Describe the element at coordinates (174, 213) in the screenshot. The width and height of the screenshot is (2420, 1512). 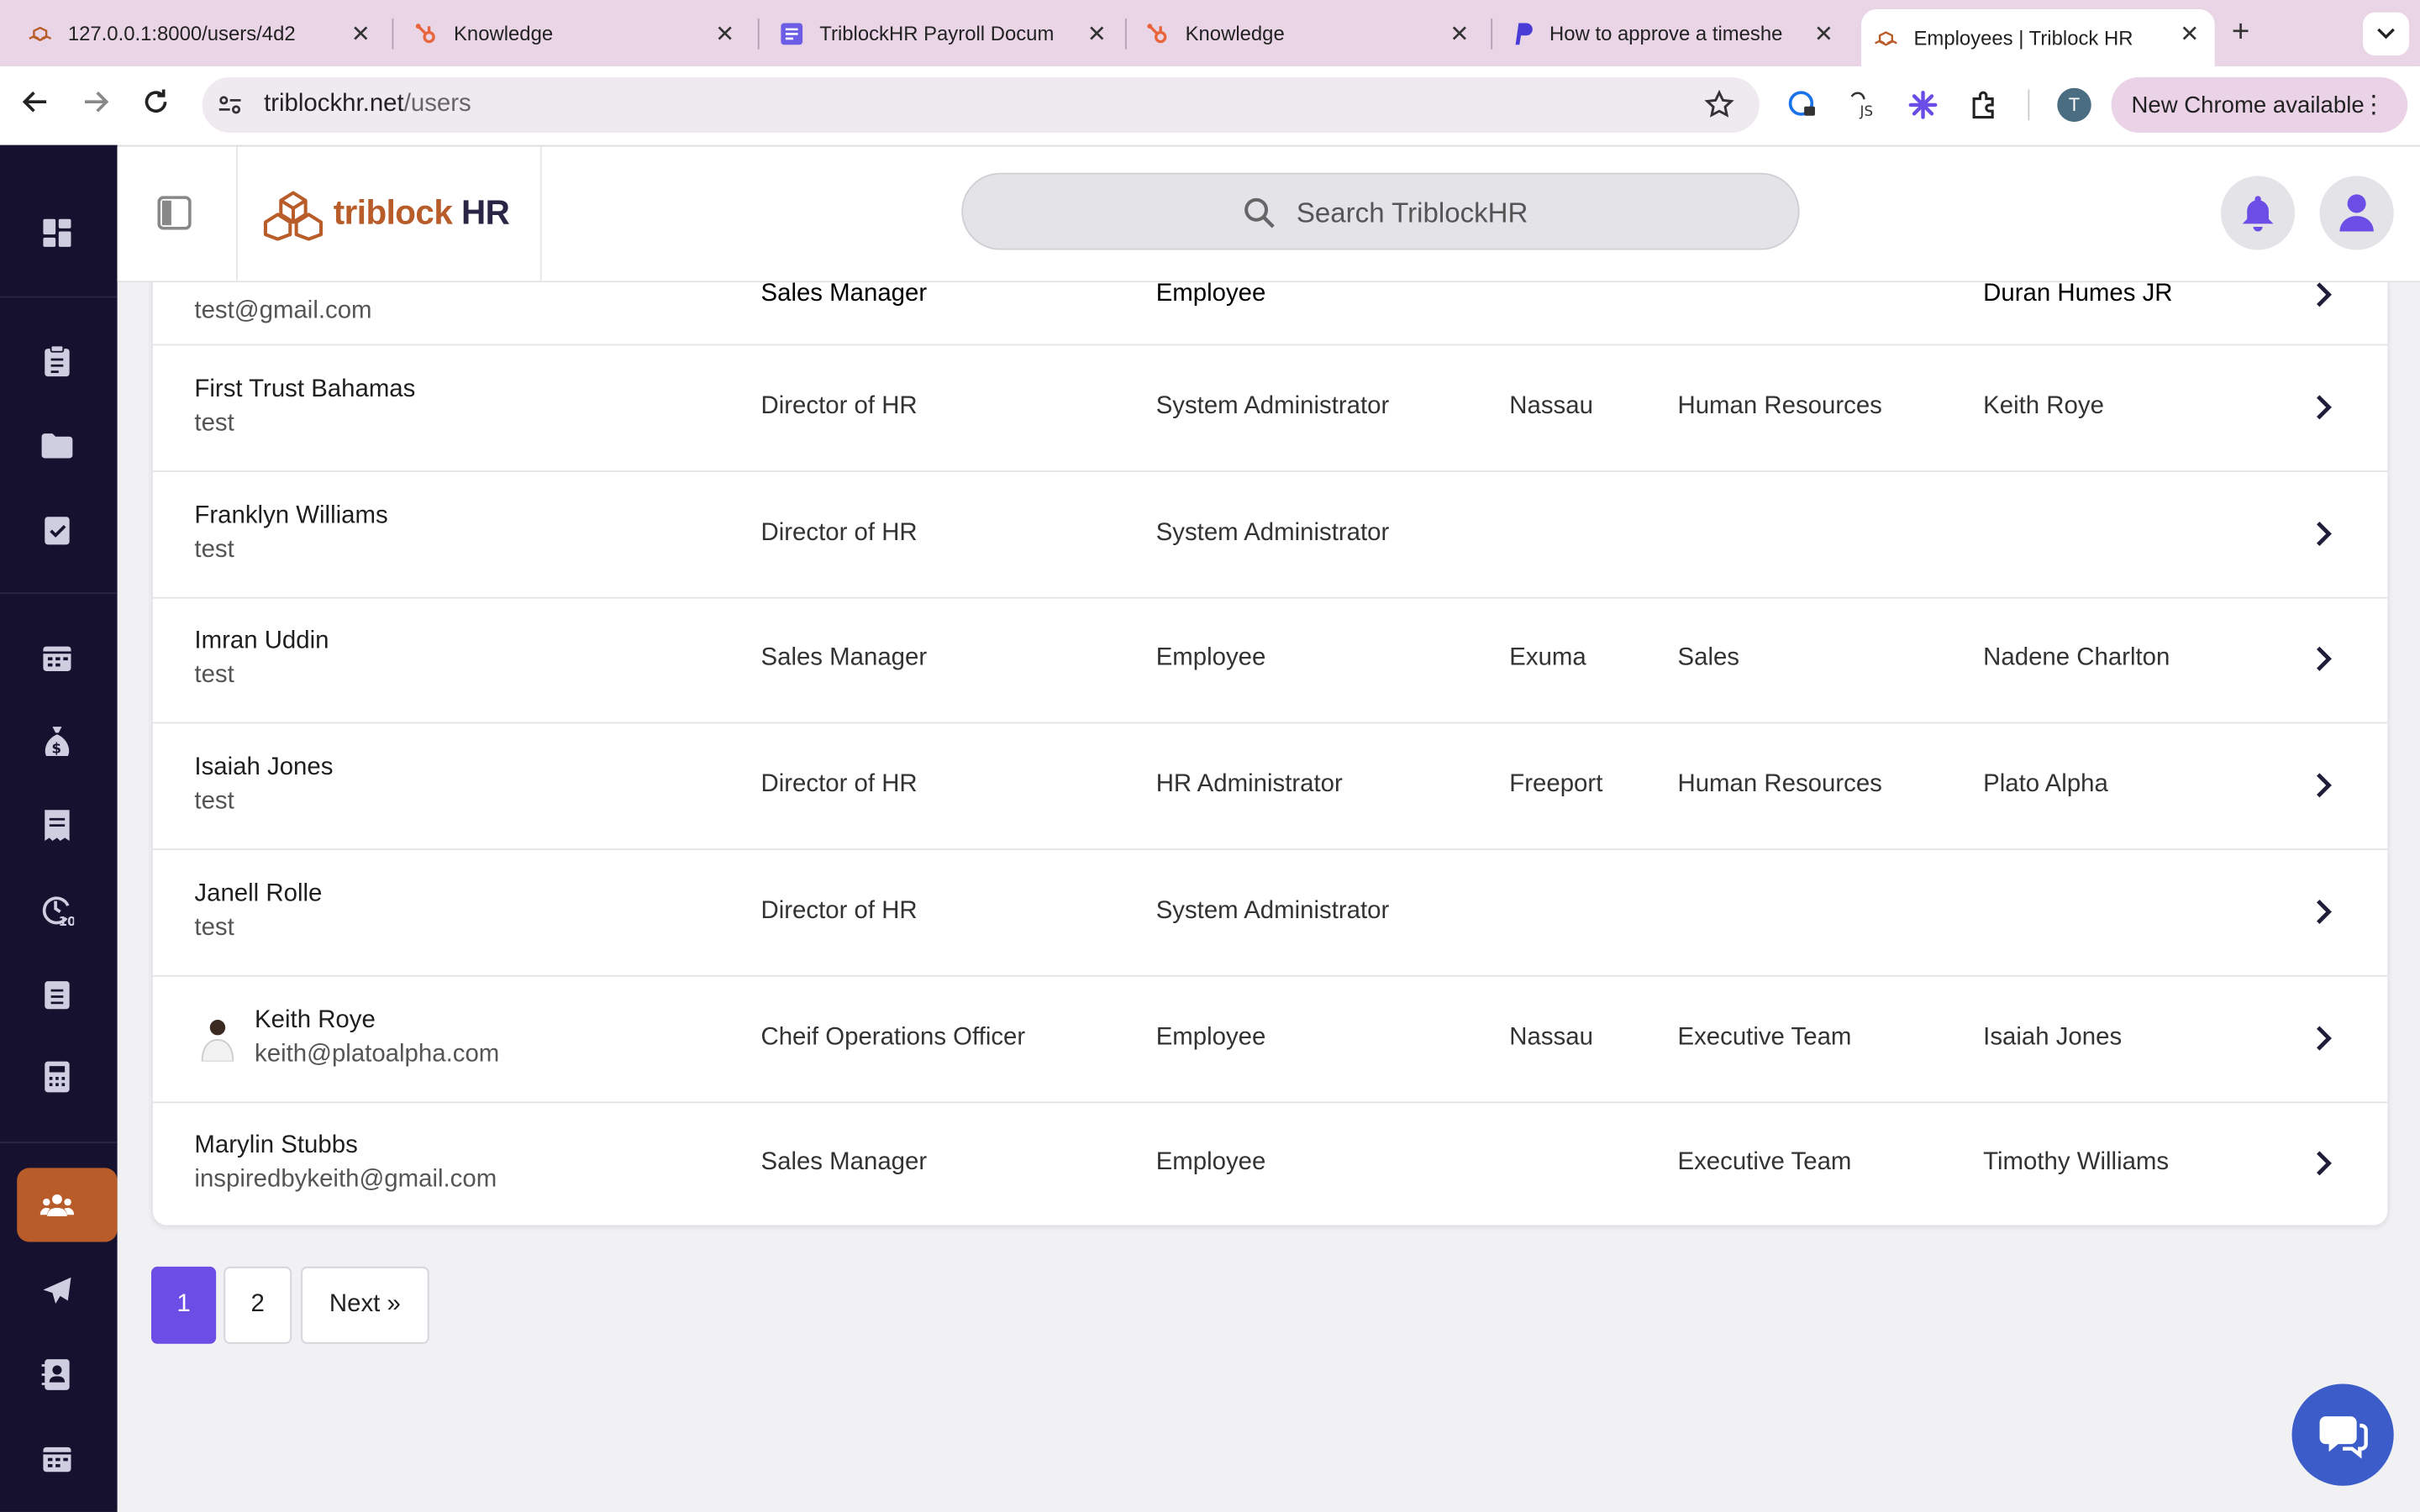
I see `sidebar-toggle-button` at that location.